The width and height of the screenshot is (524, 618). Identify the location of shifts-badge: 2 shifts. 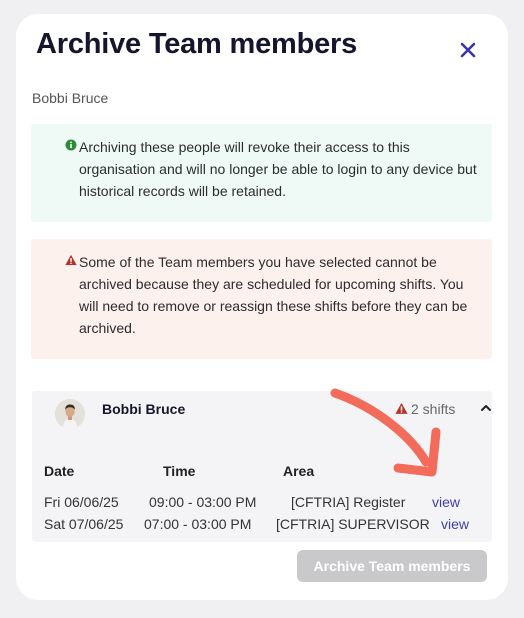
(425, 409).